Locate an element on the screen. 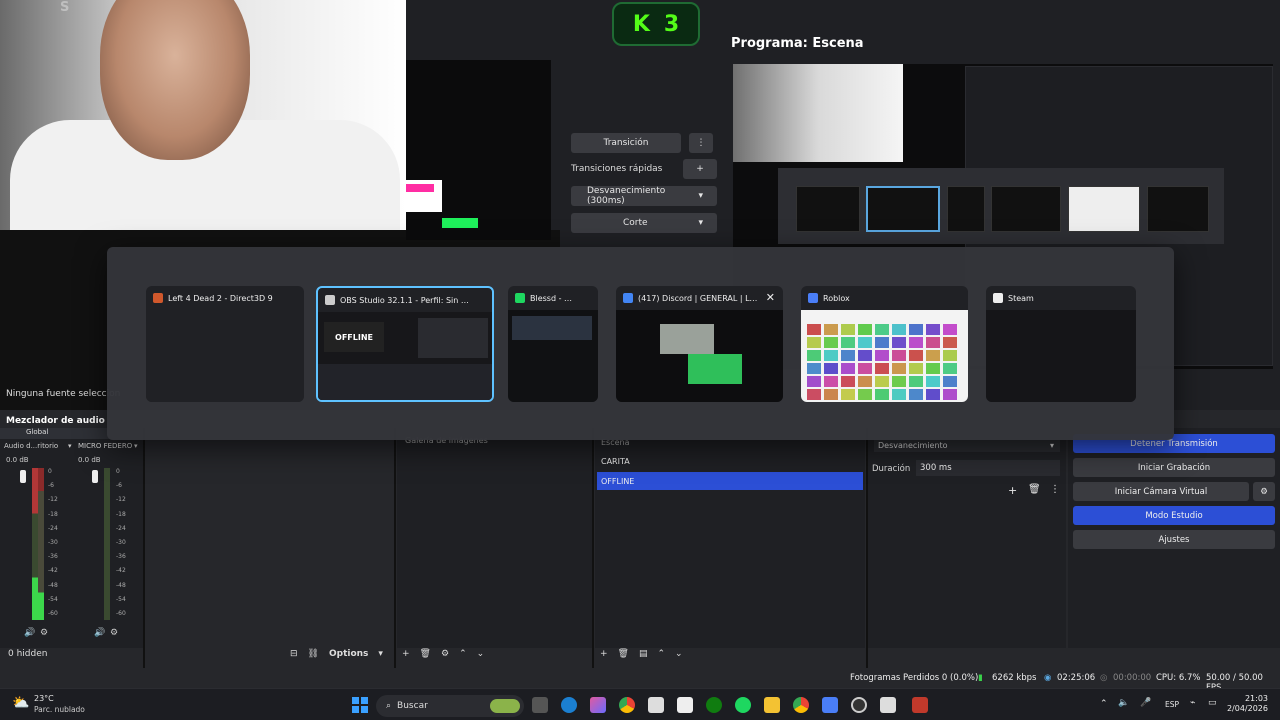 The image size is (1280, 720). taskbar-search: ⌕ Buscar is located at coordinates (450, 706).